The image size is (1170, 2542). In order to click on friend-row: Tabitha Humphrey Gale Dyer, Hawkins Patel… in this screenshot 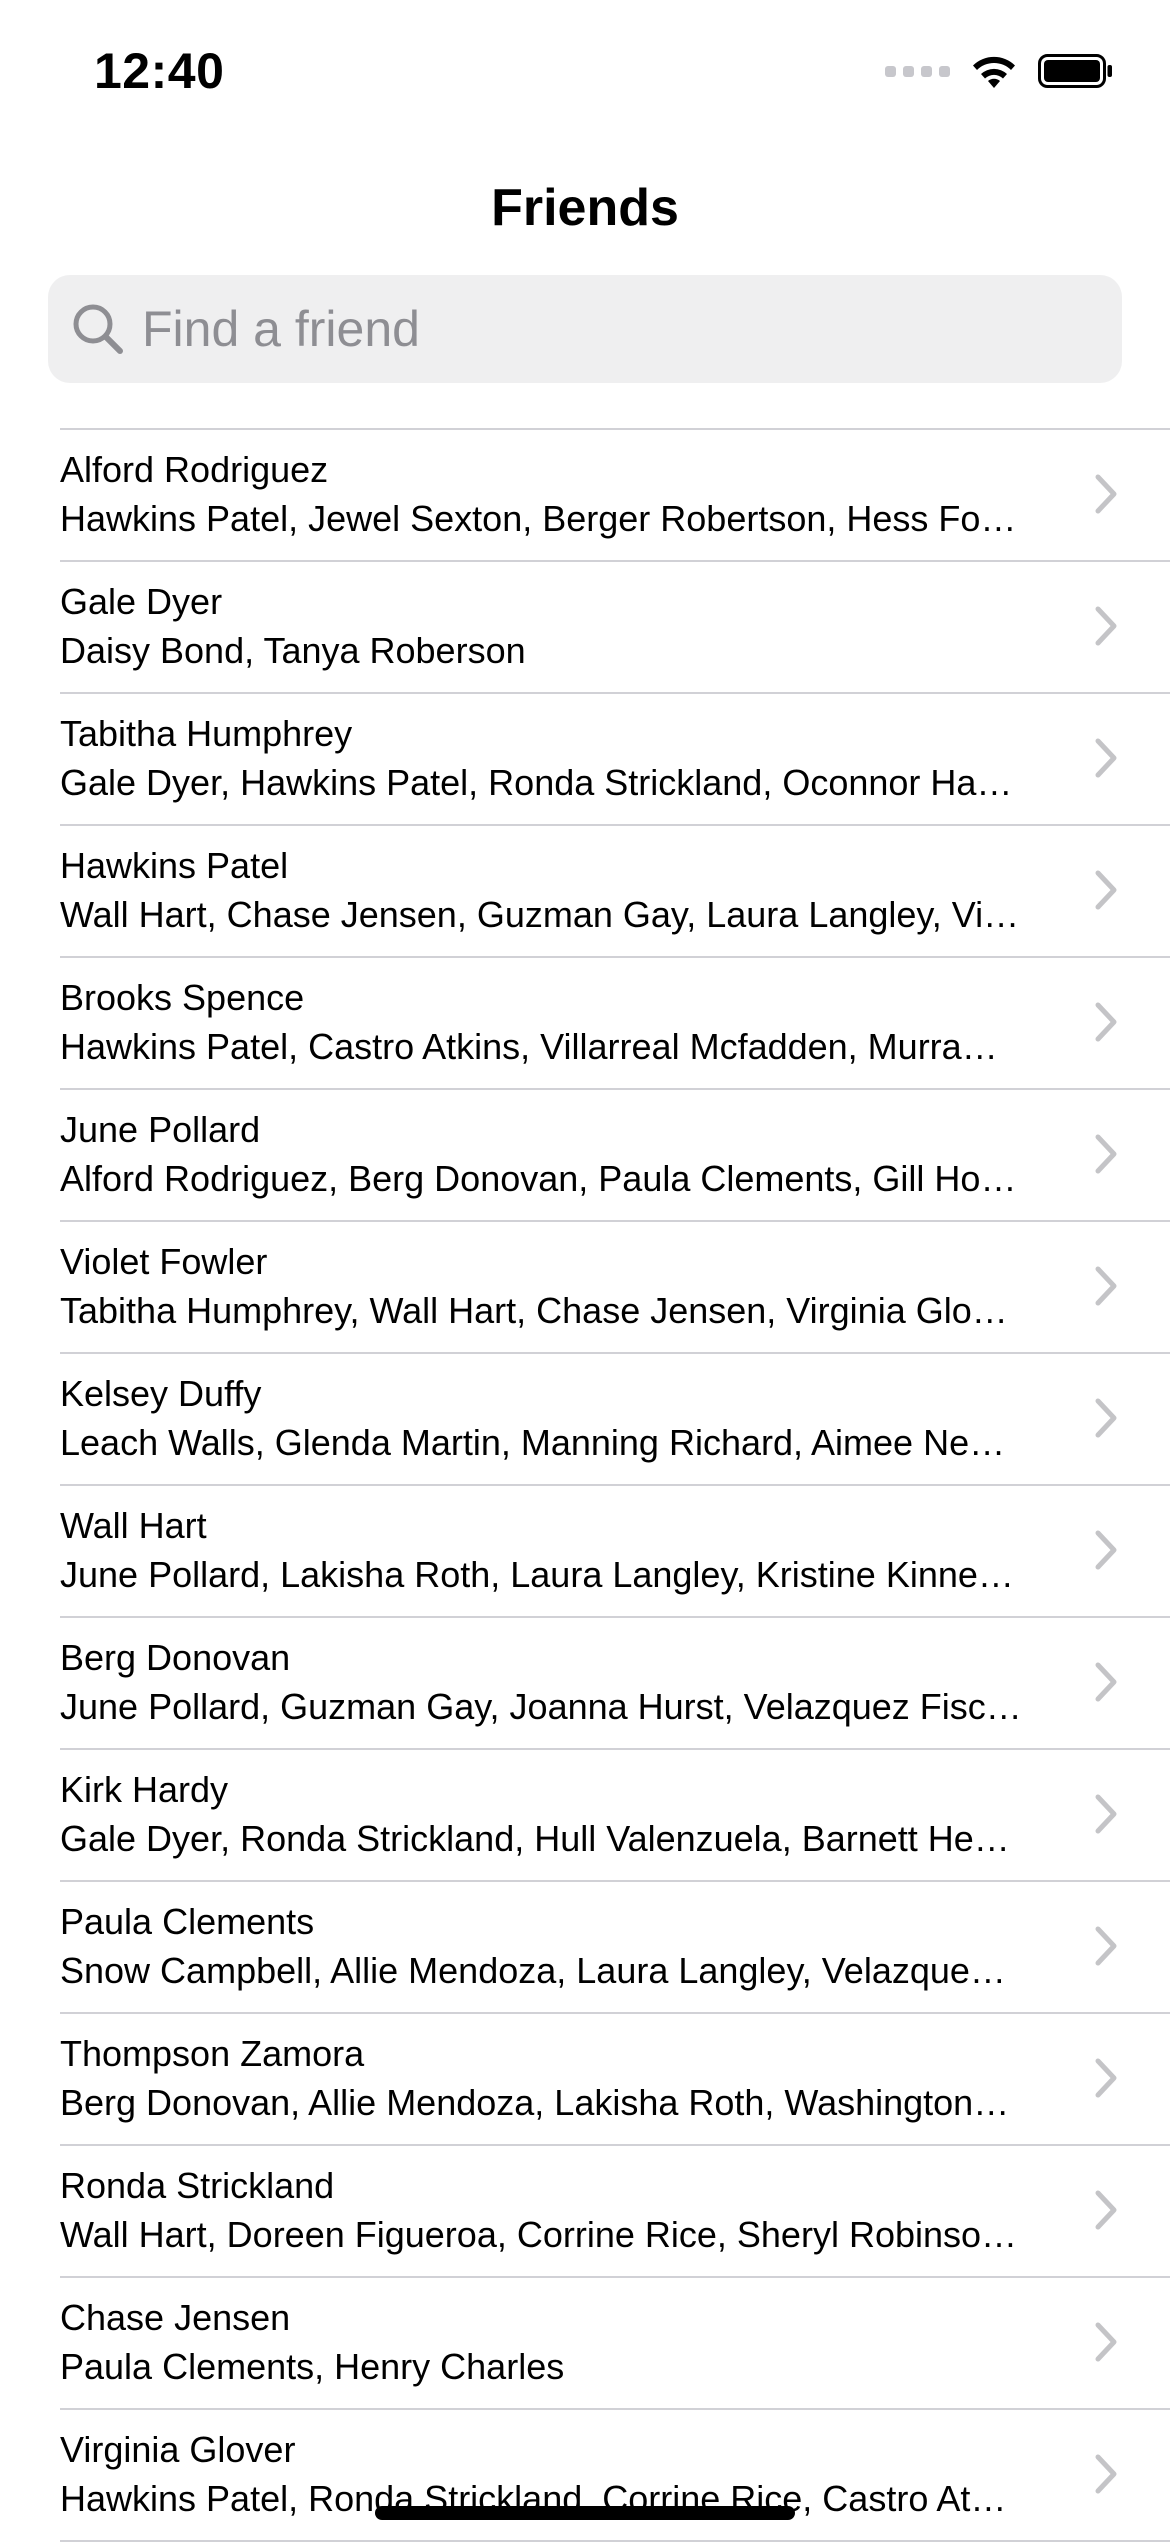, I will do `click(615, 760)`.